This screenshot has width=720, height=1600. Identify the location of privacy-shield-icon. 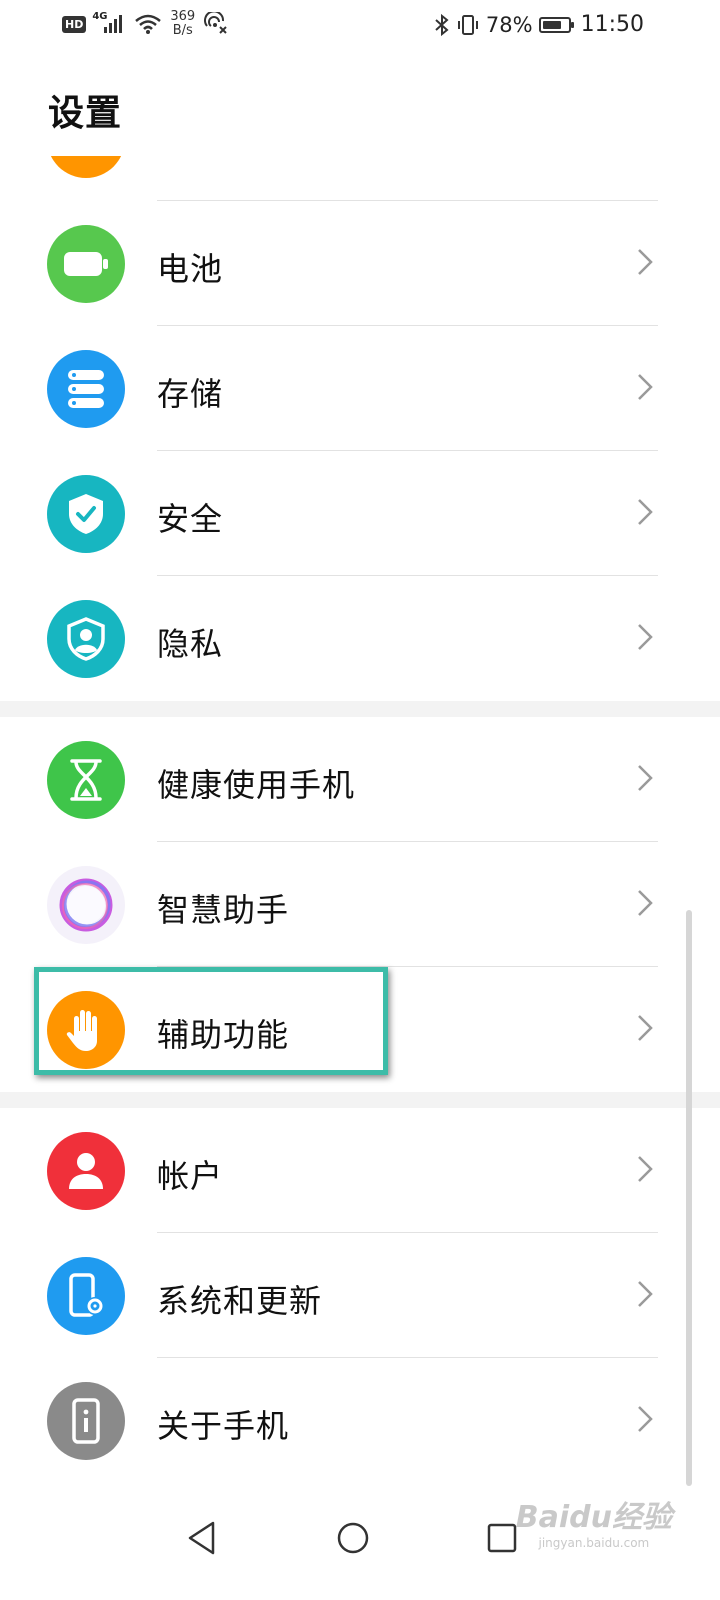
(86, 639).